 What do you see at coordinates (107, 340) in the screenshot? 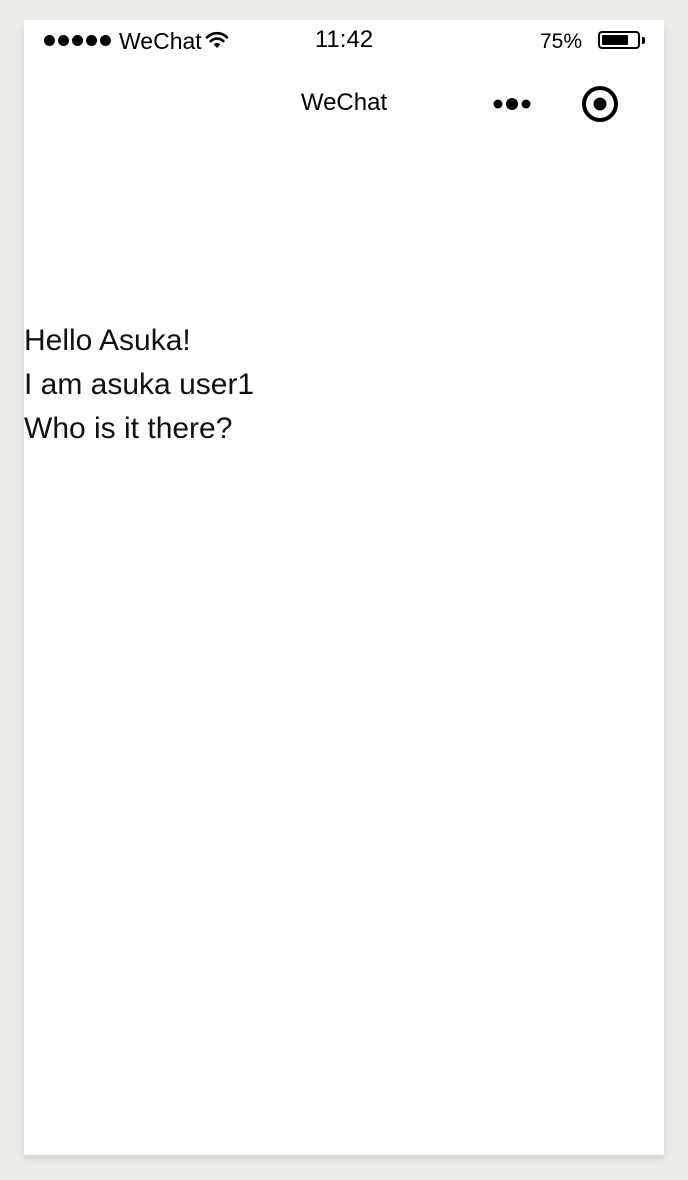
I see `text-line-1: Hello Asuka!` at bounding box center [107, 340].